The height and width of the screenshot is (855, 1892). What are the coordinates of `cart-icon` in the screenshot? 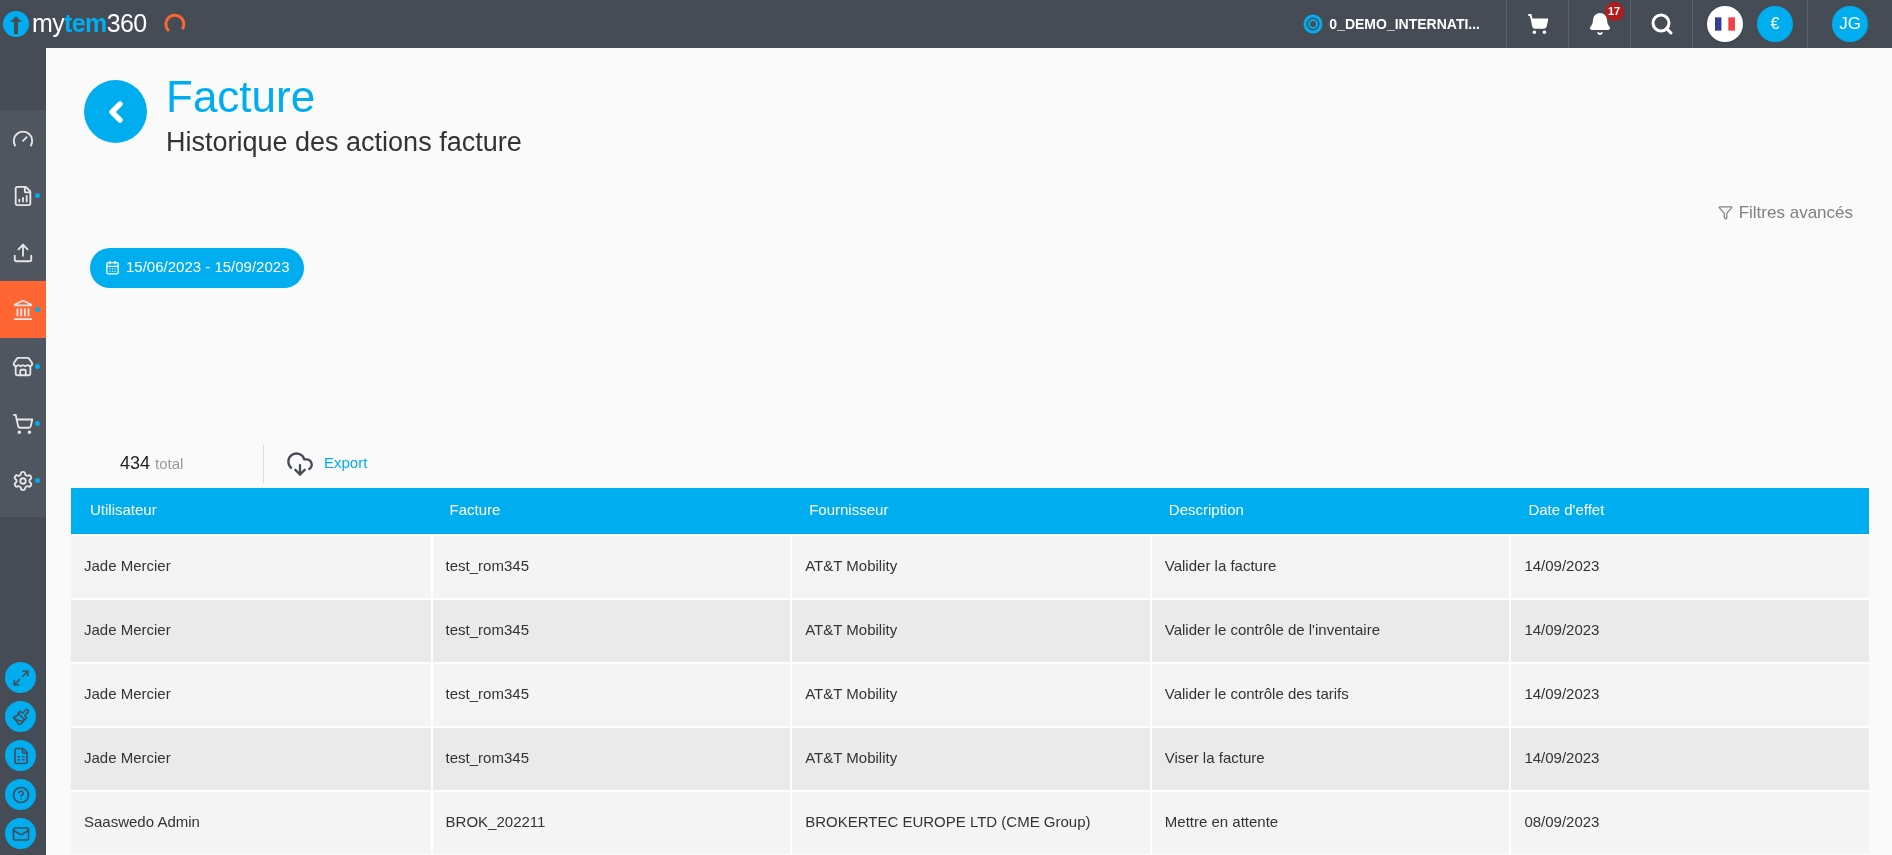 It's located at (23, 423).